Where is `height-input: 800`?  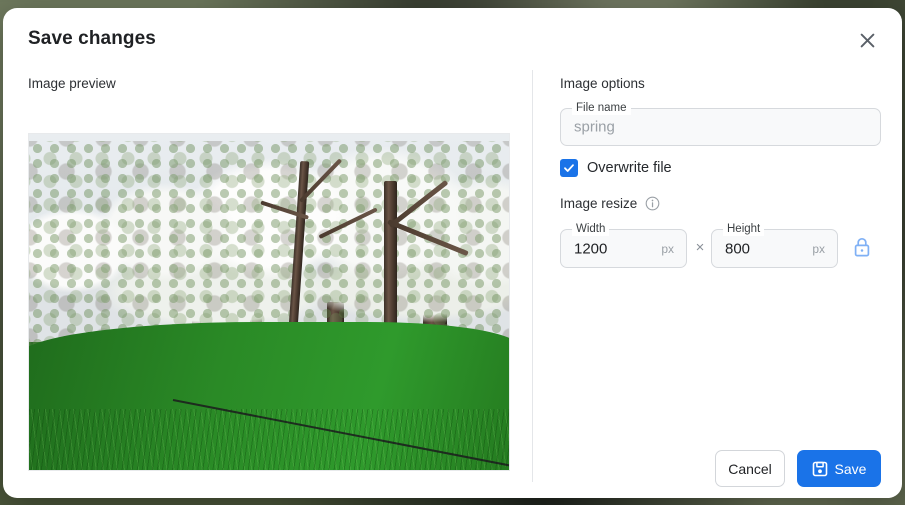
height-input: 800 is located at coordinates (737, 248).